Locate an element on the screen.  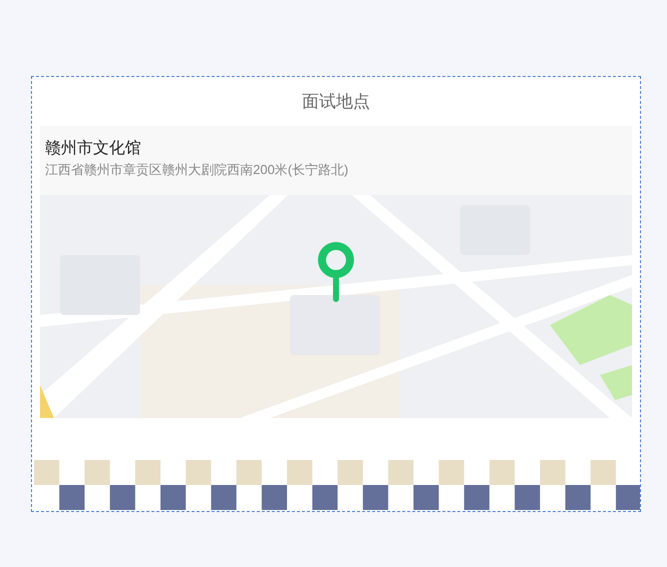
map-pin-icon is located at coordinates (336, 271).